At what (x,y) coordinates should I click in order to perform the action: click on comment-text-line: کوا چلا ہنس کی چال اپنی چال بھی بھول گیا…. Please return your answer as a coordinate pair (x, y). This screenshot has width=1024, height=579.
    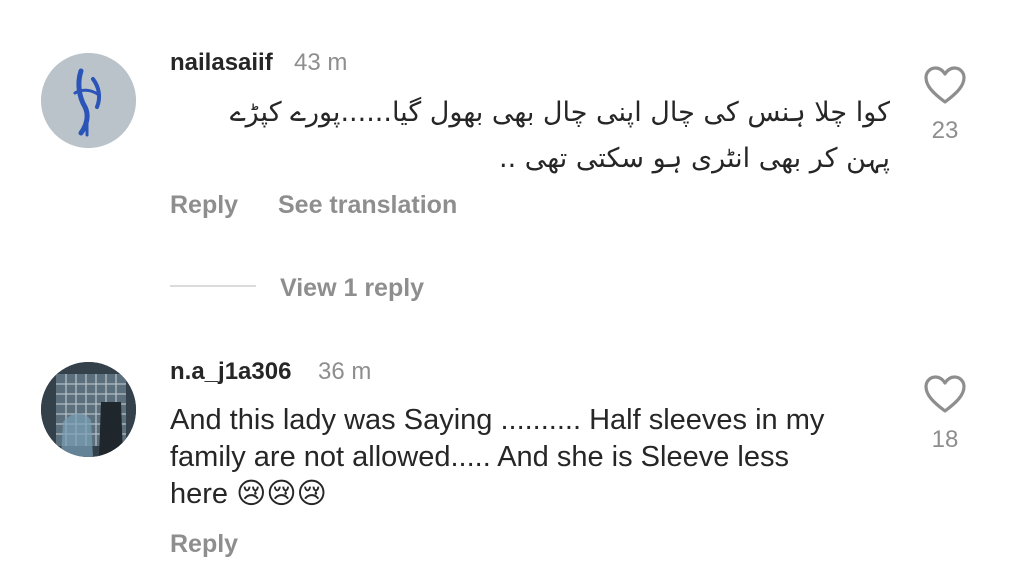
    Looking at the image, I should click on (559, 112).